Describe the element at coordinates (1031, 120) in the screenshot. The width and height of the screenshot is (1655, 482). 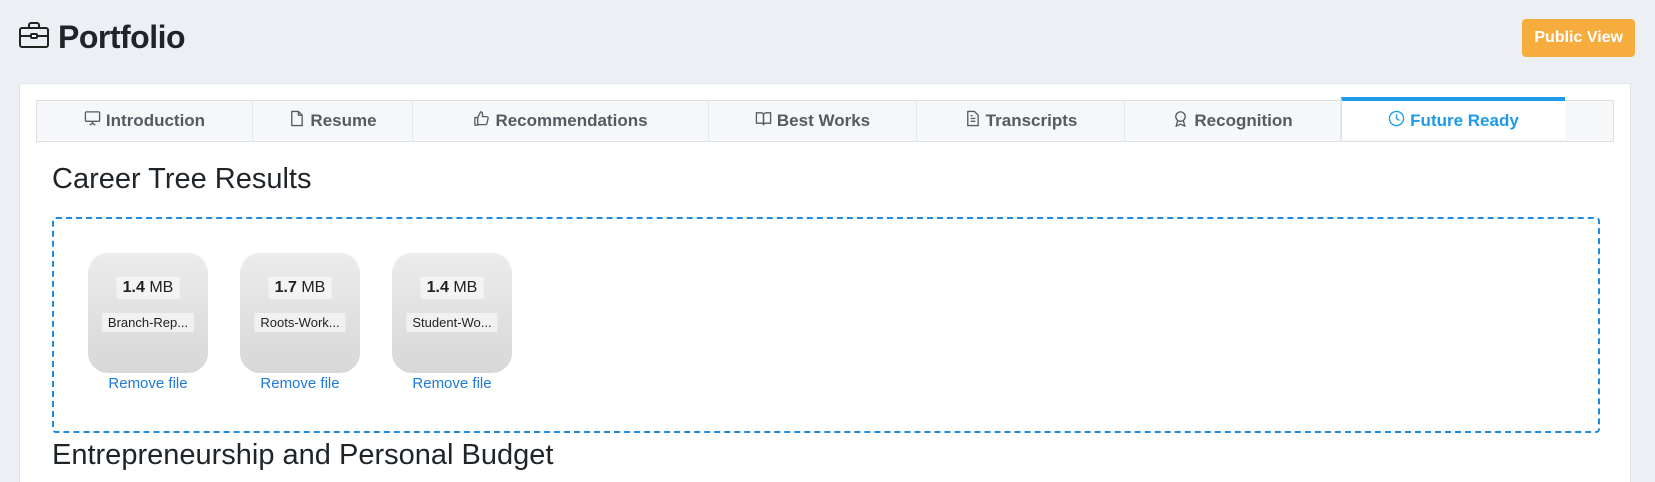
I see `tab-label: Transcripts` at that location.